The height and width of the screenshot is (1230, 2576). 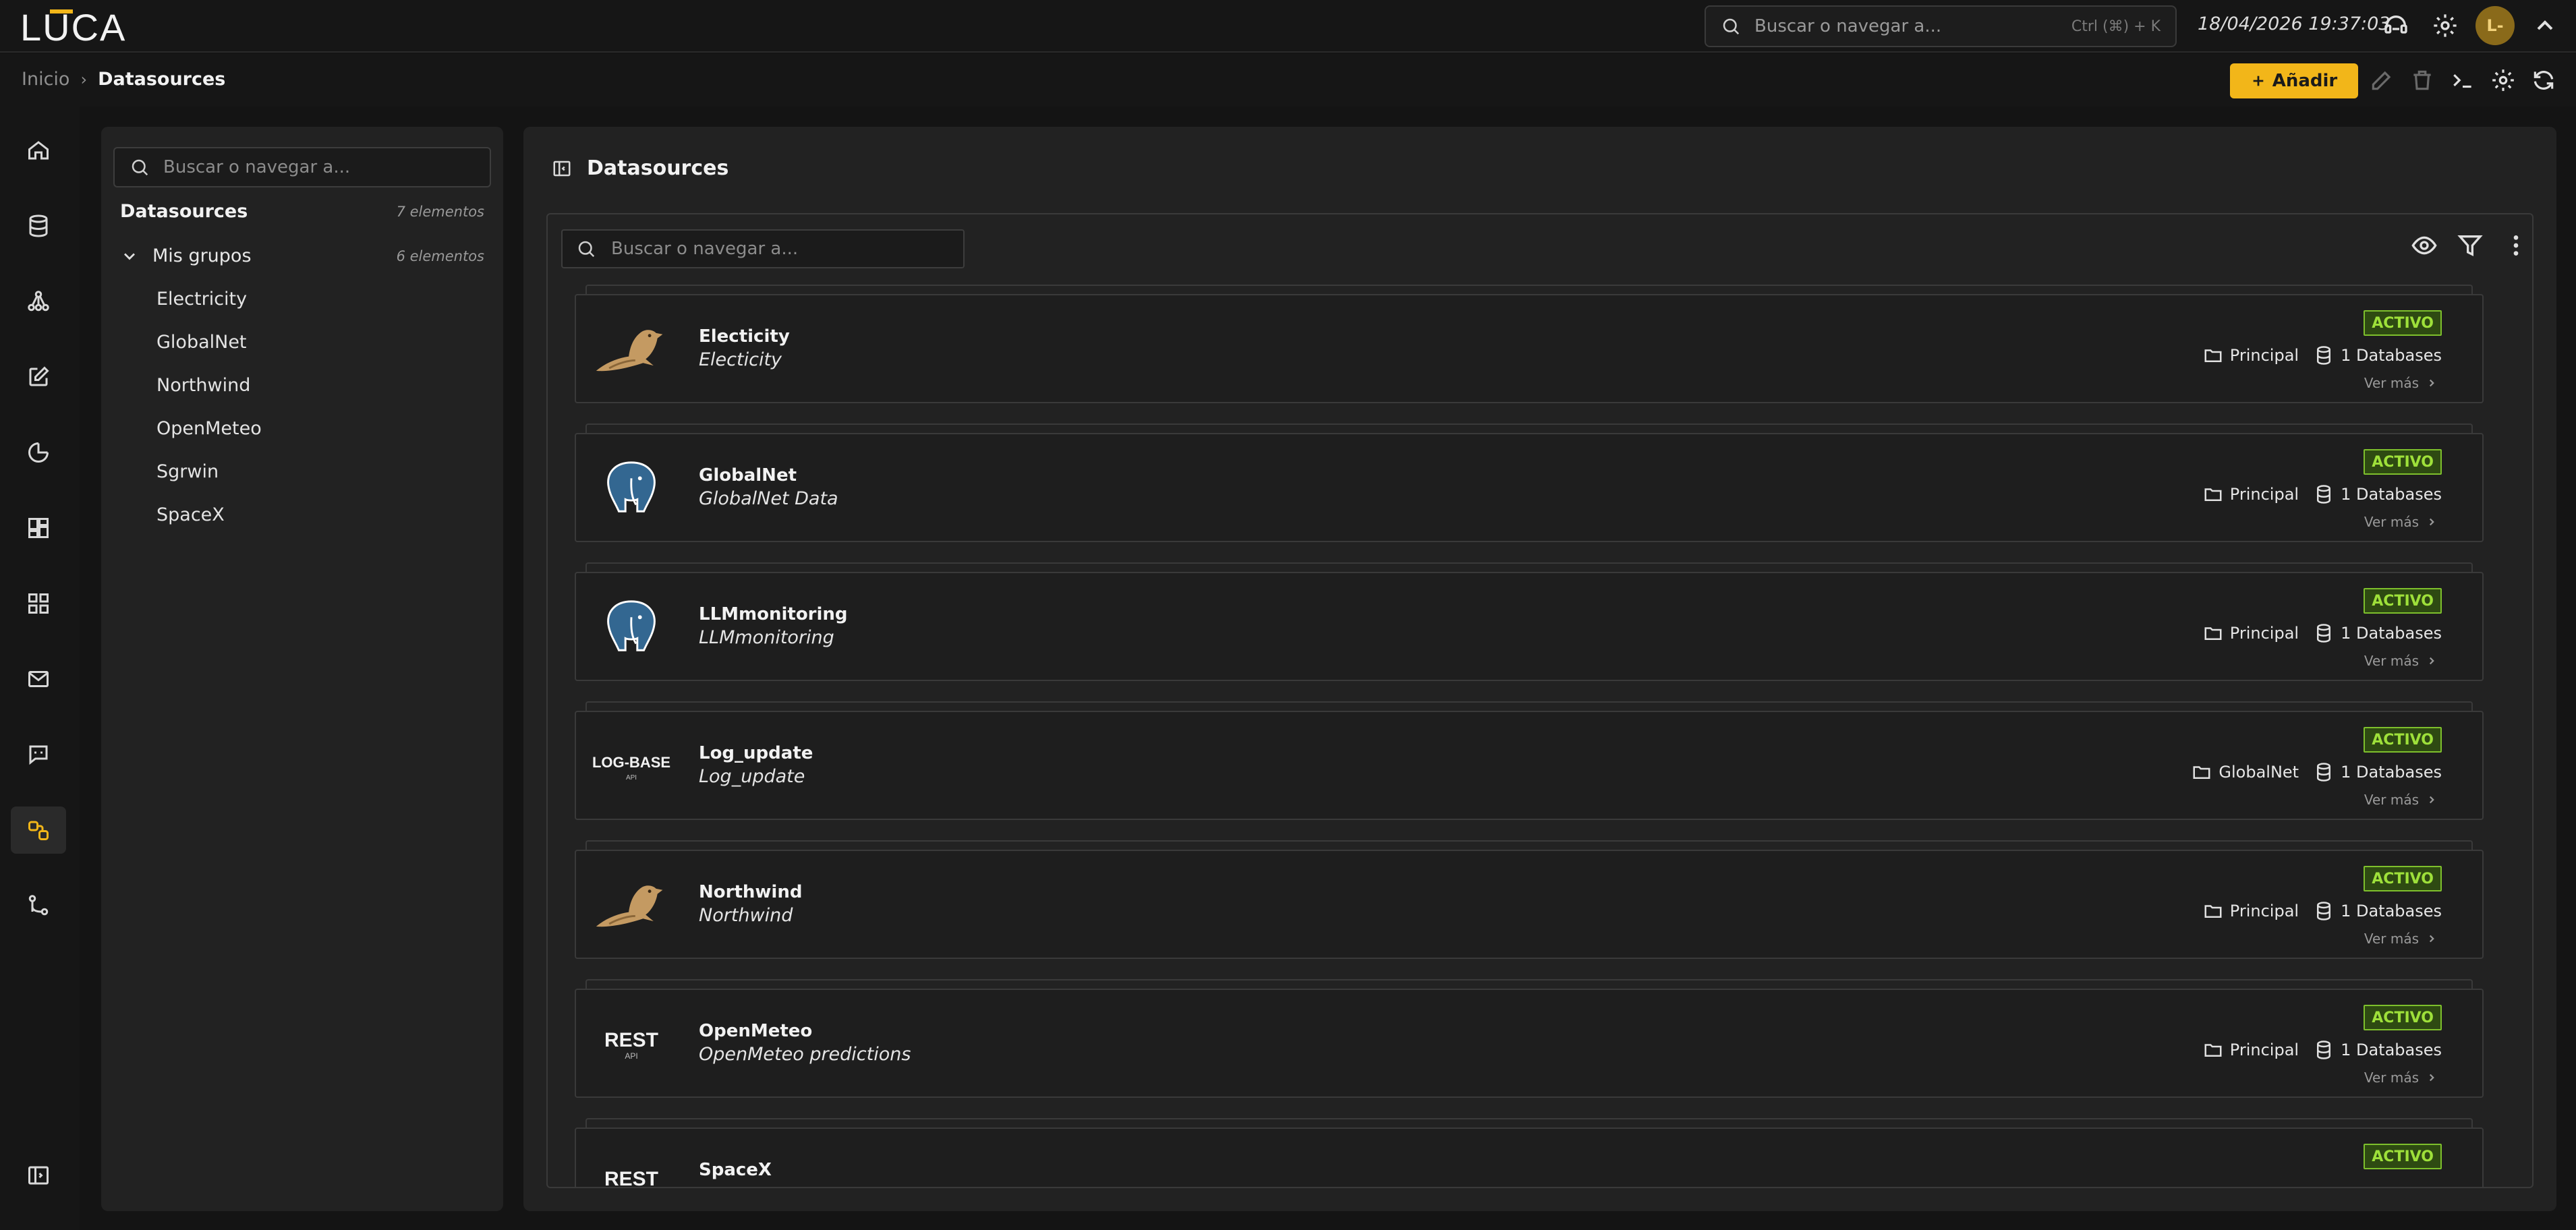 I want to click on nav-chat, so click(x=38, y=754).